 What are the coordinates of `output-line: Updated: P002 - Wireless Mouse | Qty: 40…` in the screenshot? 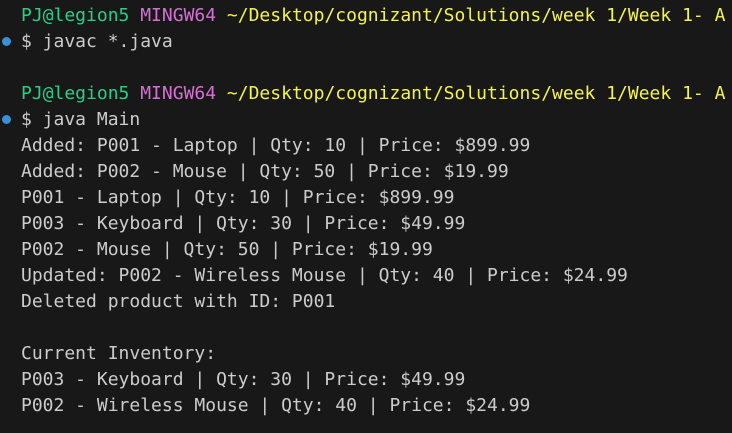 It's located at (324, 275).